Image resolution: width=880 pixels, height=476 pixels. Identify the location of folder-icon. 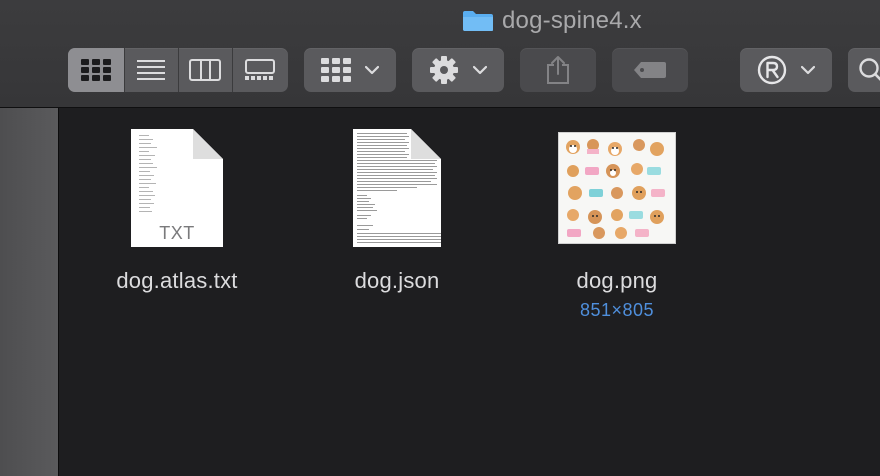
(478, 21).